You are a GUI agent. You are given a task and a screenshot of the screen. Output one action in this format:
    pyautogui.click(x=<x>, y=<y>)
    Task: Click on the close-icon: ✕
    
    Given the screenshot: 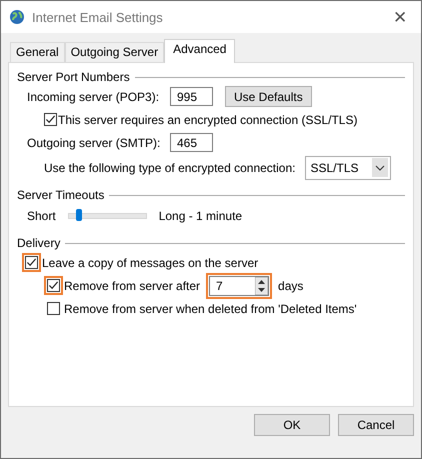 What is the action you would take?
    pyautogui.click(x=400, y=17)
    